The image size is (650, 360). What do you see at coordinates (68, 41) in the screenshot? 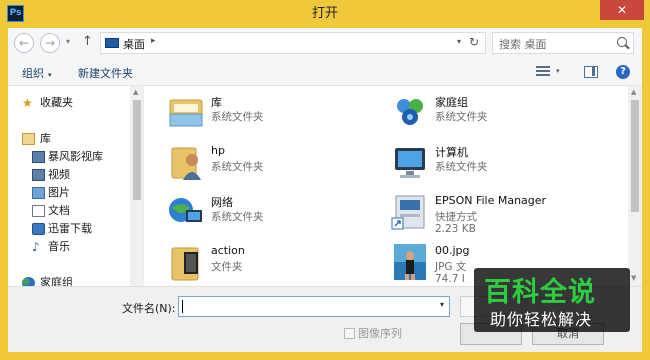
I see `recent-locations-dropdown: ▾` at bounding box center [68, 41].